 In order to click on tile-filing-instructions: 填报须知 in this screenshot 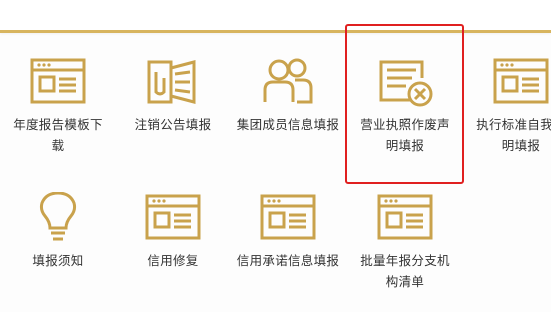, I will do `click(58, 231)`.